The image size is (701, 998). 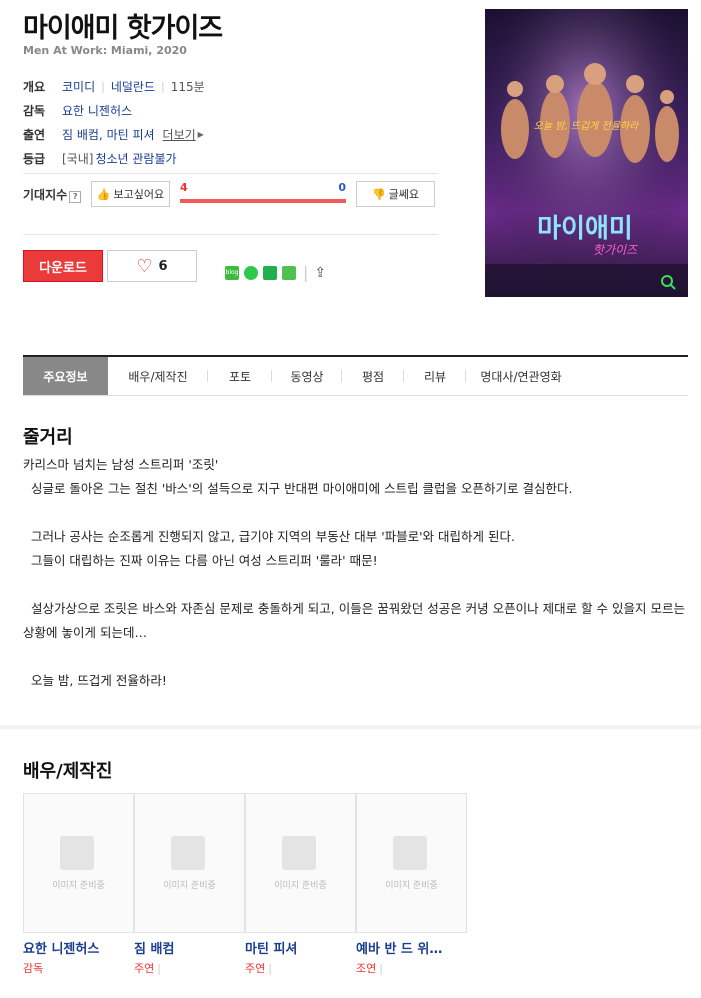 I want to click on country-link: 네덜란드, so click(x=133, y=86).